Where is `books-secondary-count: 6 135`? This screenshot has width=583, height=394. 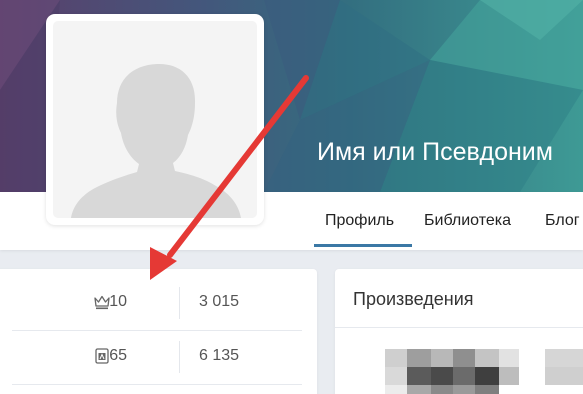 books-secondary-count: 6 135 is located at coordinates (219, 355).